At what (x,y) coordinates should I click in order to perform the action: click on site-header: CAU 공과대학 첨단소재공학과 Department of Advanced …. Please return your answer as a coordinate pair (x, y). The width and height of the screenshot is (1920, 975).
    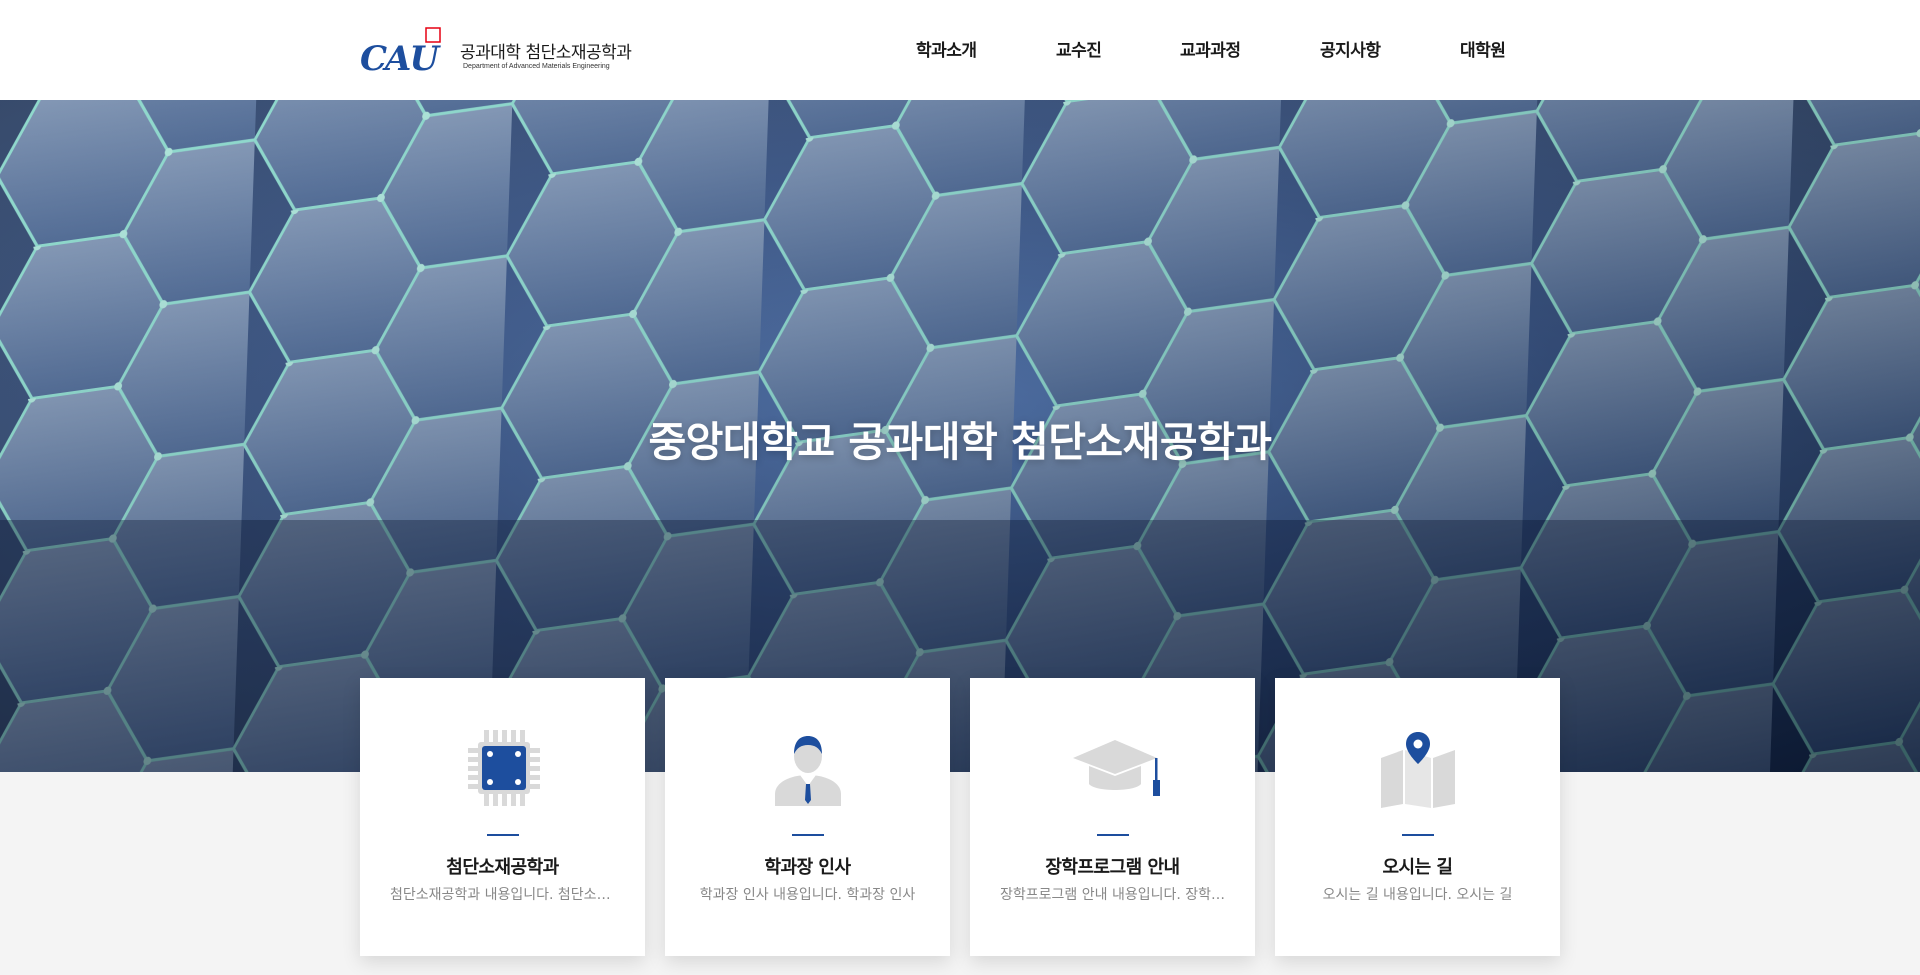
    Looking at the image, I should click on (960, 50).